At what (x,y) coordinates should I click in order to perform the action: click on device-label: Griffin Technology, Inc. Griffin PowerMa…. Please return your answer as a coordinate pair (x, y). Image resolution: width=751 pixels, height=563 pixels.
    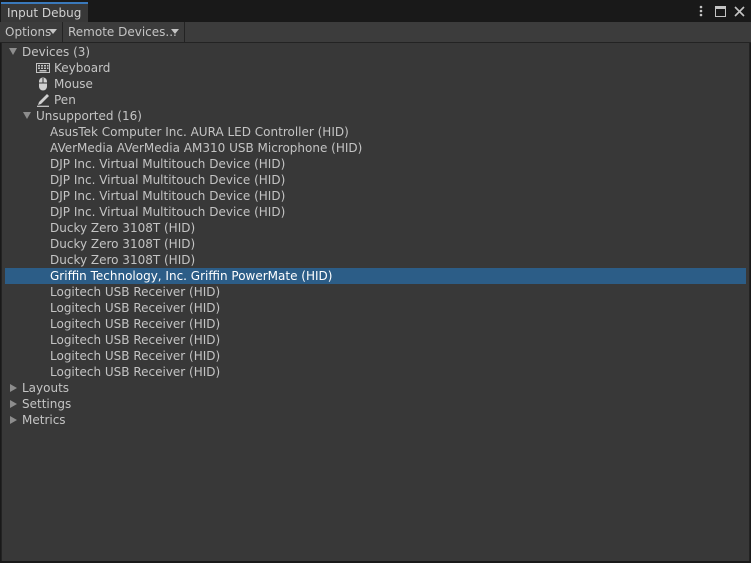
    Looking at the image, I should click on (191, 276).